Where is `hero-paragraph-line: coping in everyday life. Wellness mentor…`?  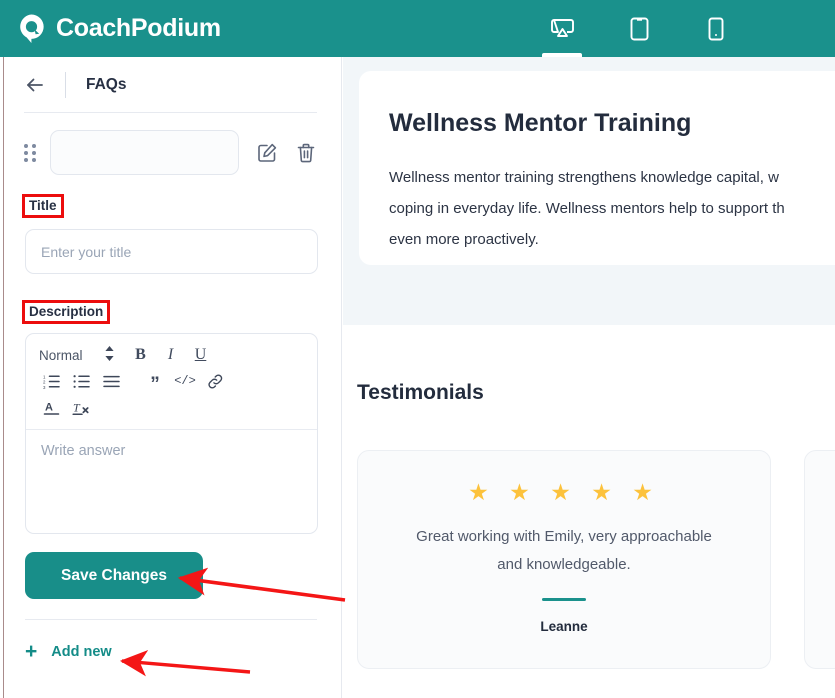 hero-paragraph-line: coping in everyday life. Wellness mentor… is located at coordinates (587, 208).